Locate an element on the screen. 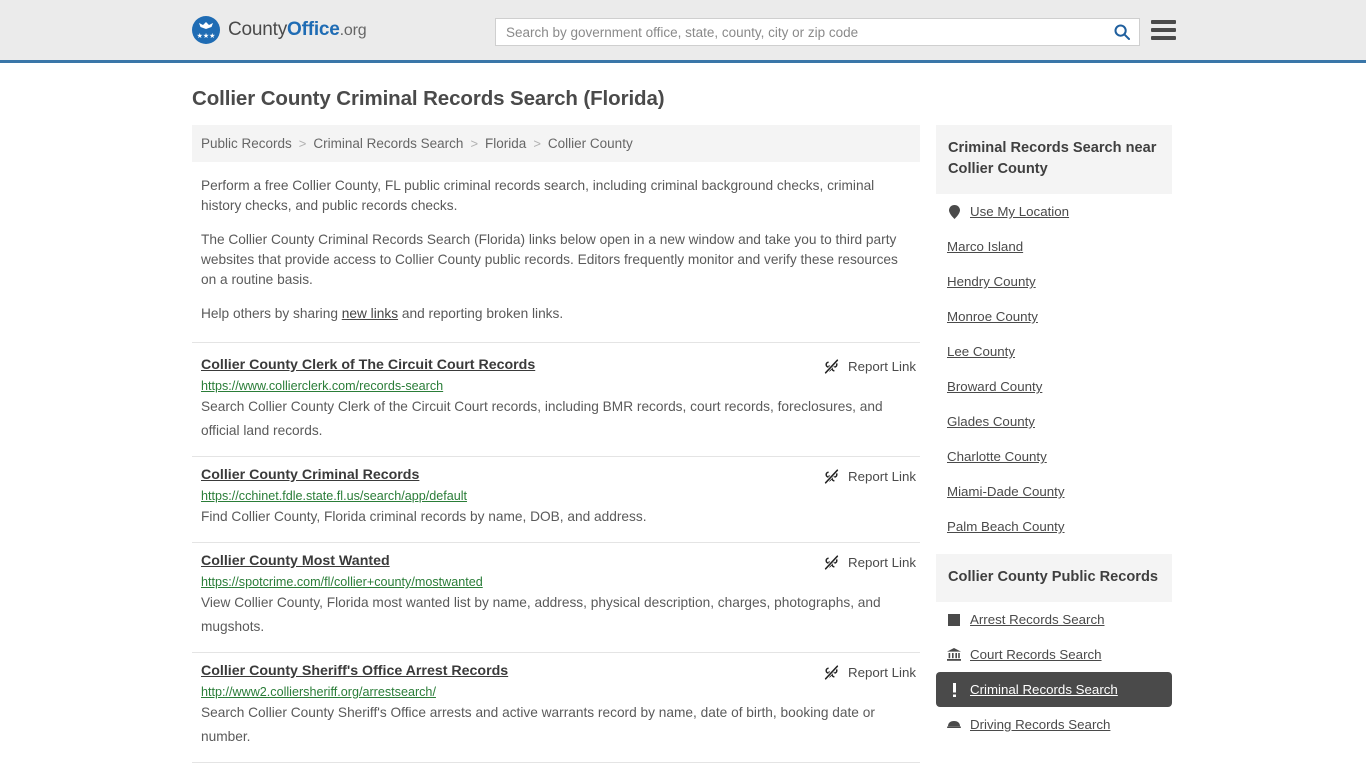 The width and height of the screenshot is (1366, 768). courthouse-icon is located at coordinates (954, 655).